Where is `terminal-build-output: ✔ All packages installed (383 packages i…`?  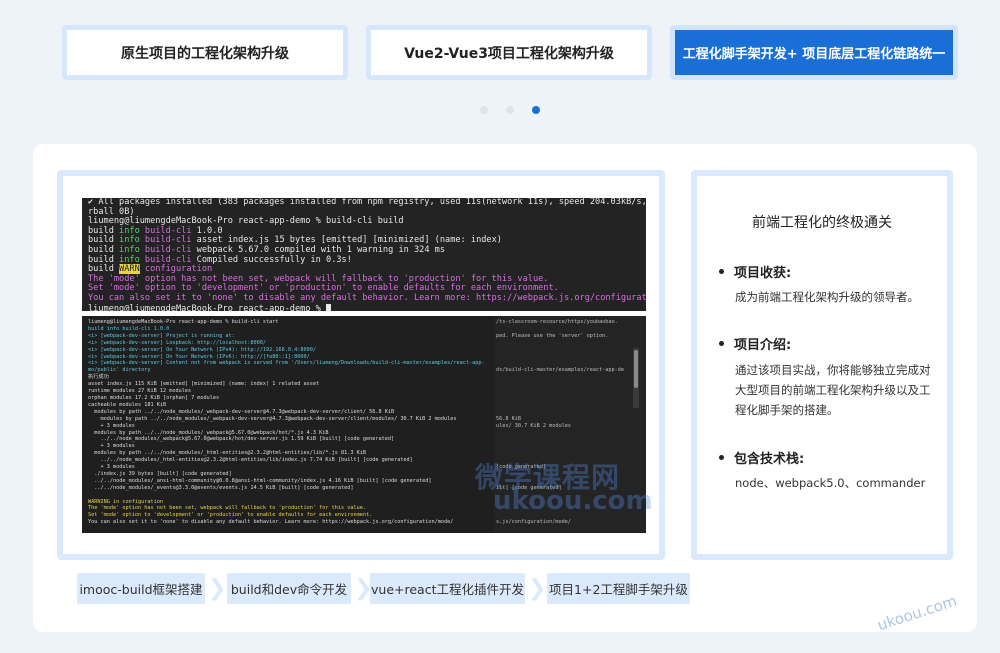
terminal-build-output: ✔ All packages installed (383 packages i… is located at coordinates (364, 254).